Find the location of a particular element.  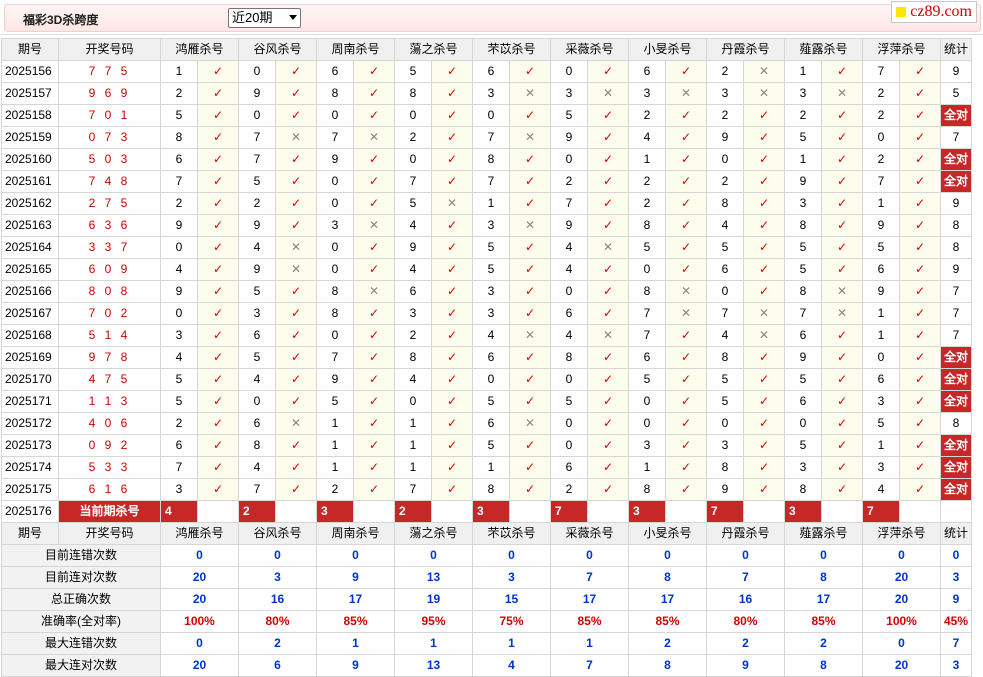

issue-cell: 2025158 is located at coordinates (30, 115).